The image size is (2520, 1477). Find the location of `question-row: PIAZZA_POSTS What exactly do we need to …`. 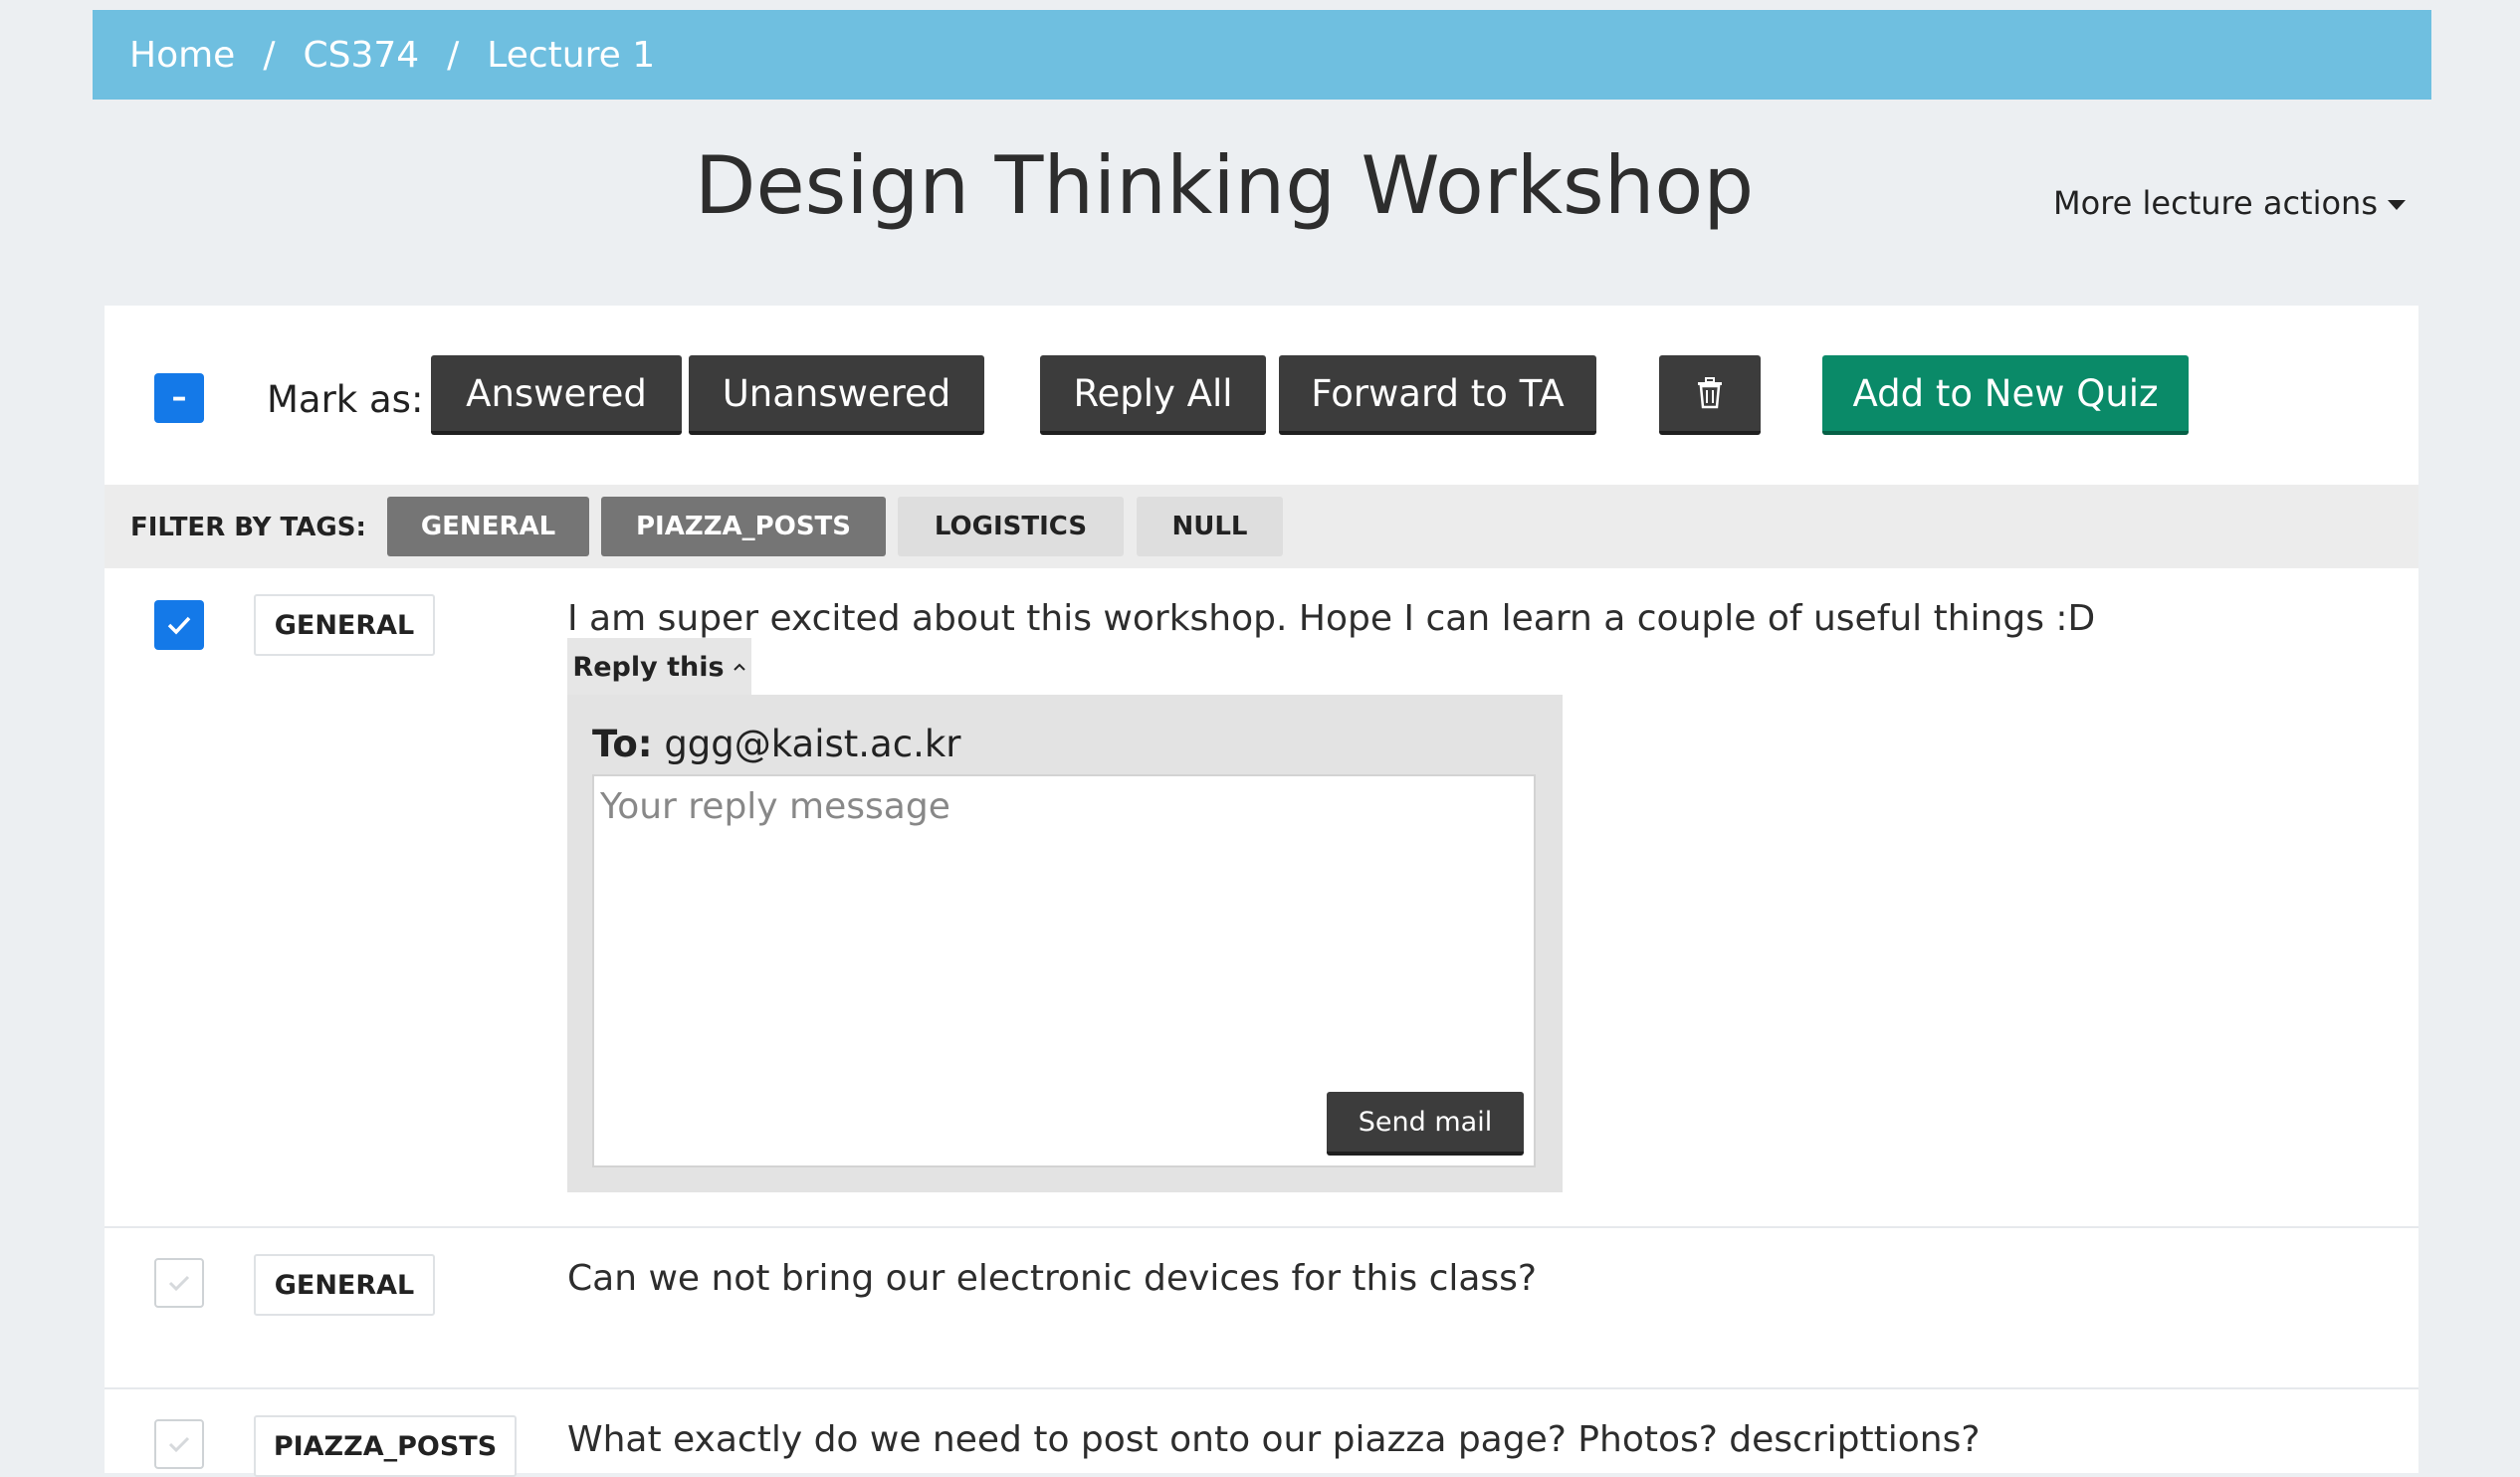

question-row: PIAZZA_POSTS What exactly do we need to … is located at coordinates (1261, 1433).